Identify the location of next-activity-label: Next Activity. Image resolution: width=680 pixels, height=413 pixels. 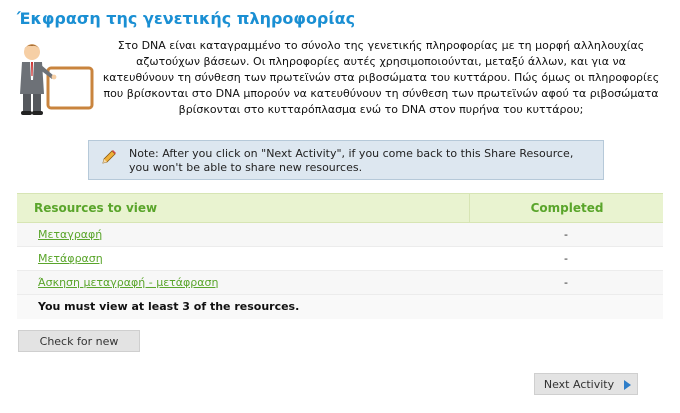
(579, 384).